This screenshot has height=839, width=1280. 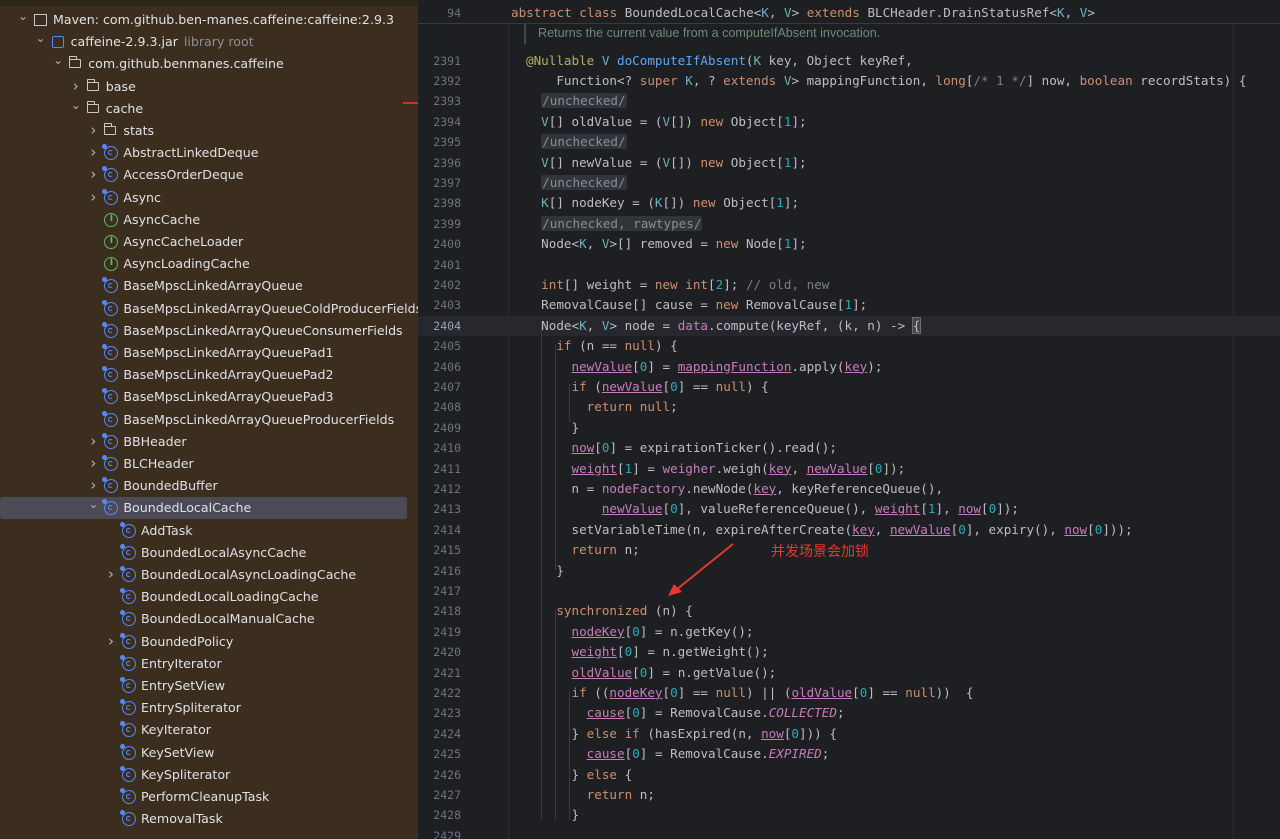 What do you see at coordinates (183, 685) in the screenshot?
I see `tree-item-label: EntrySetView` at bounding box center [183, 685].